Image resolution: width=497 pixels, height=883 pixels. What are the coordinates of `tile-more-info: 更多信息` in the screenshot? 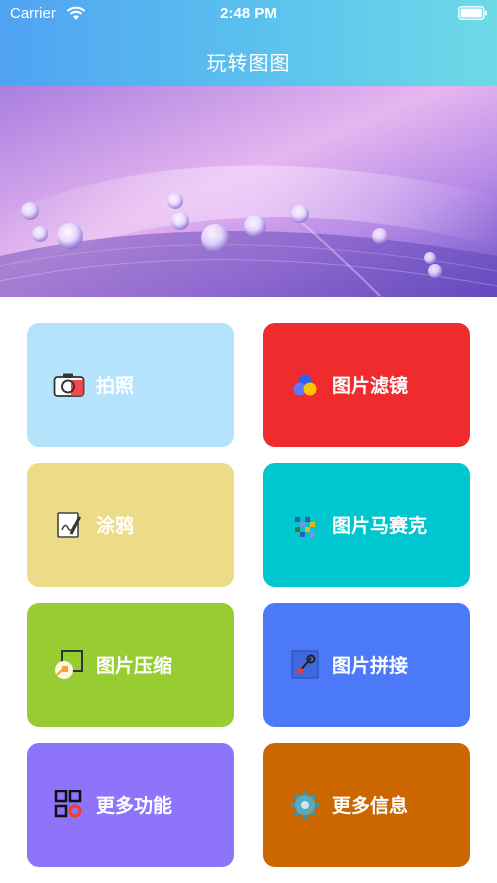 It's located at (366, 805).